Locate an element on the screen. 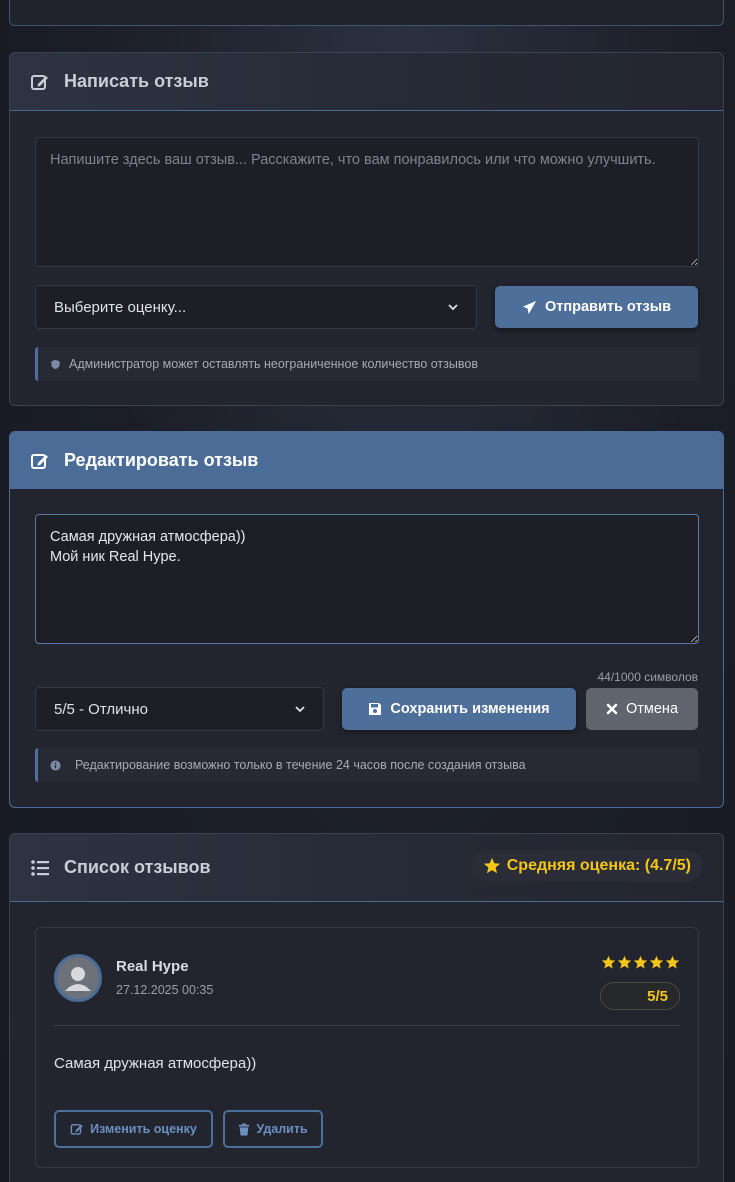  write-review-title: Написать отзыв is located at coordinates (136, 81).